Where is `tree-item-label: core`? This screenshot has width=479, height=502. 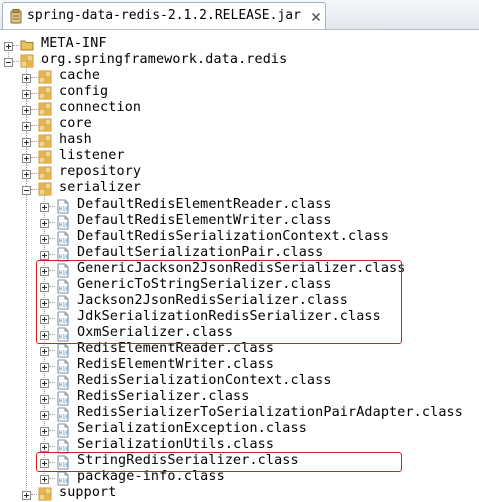 tree-item-label: core is located at coordinates (75, 124).